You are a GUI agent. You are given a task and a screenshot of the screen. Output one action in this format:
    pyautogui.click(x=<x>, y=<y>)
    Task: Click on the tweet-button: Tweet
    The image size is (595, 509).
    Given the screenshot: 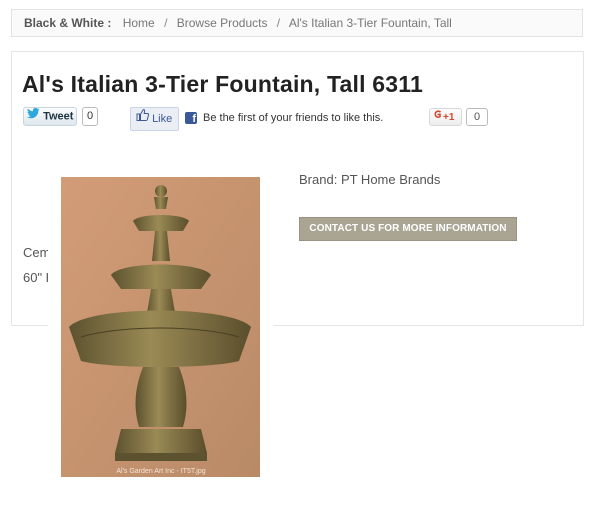 What is the action you would take?
    pyautogui.click(x=50, y=116)
    